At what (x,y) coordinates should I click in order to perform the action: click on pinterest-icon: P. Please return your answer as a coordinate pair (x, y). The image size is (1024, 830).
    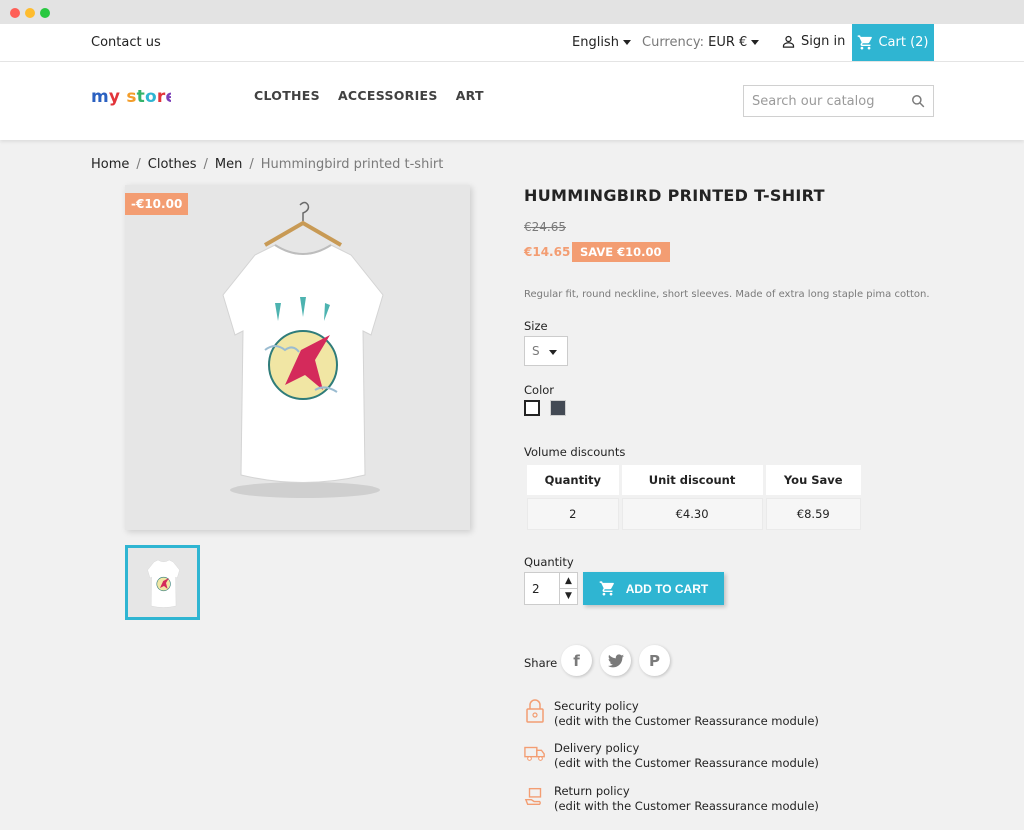
    Looking at the image, I should click on (654, 660).